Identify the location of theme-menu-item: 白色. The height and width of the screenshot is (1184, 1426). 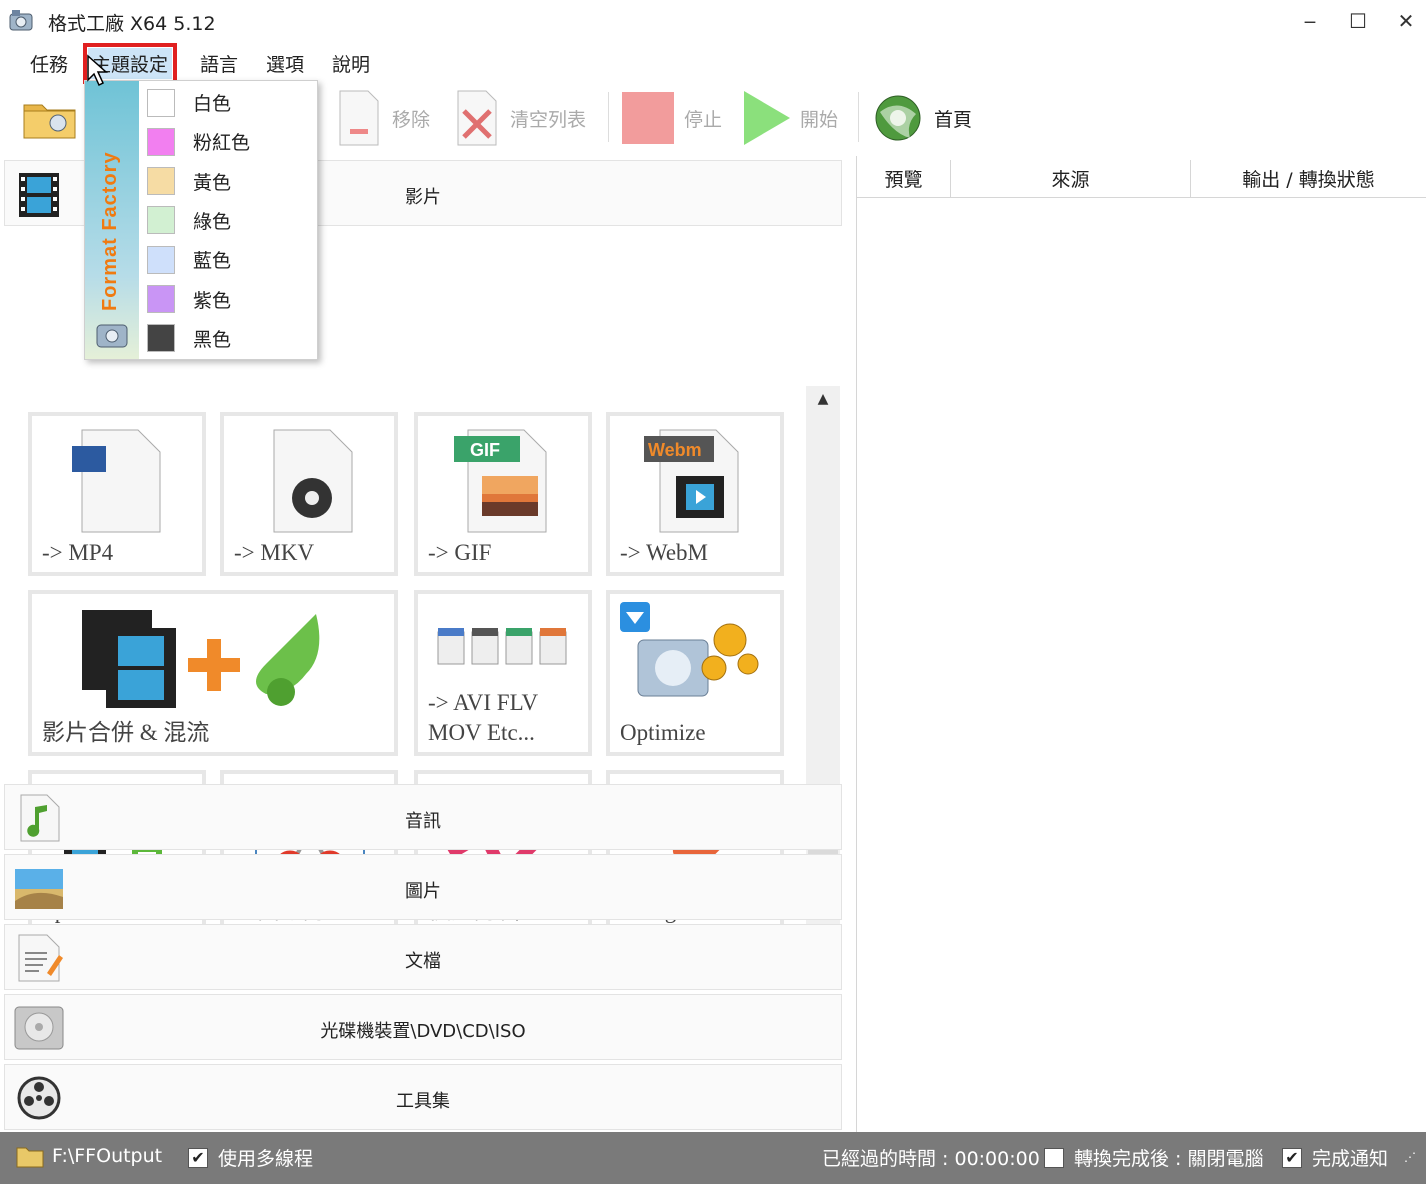
(228, 102).